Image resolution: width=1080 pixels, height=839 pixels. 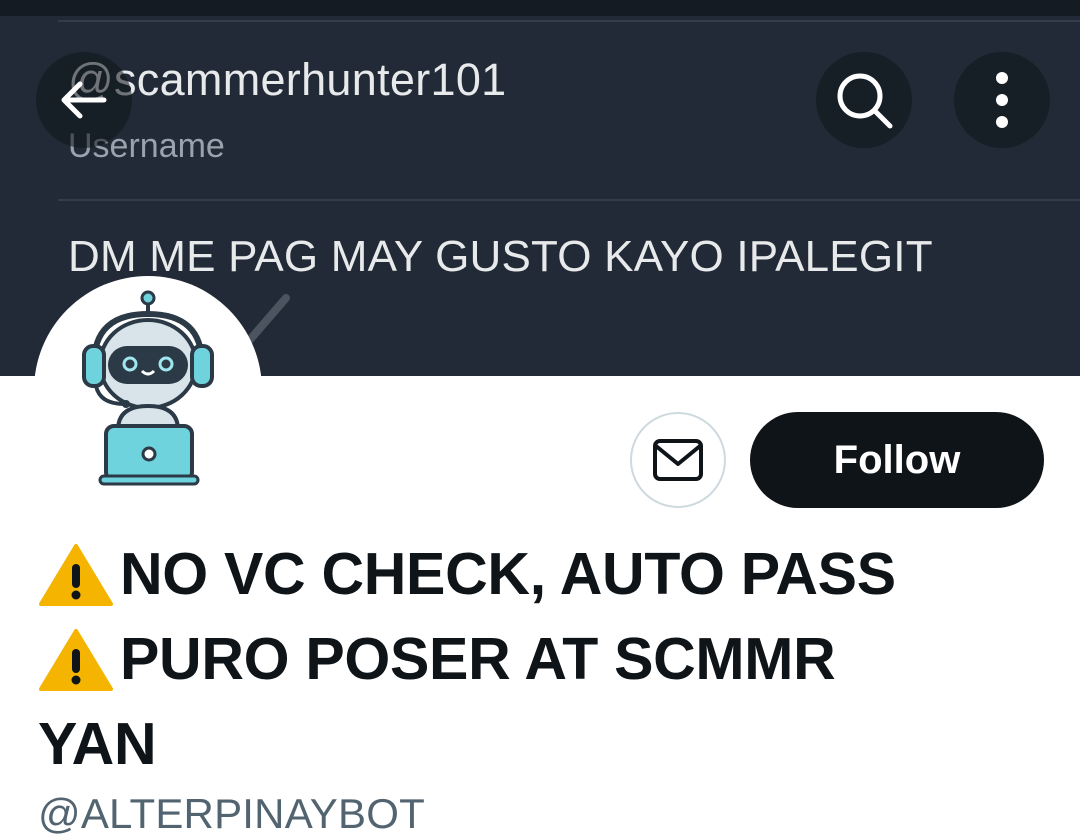 I want to click on follow-button: Follow, so click(x=897, y=460).